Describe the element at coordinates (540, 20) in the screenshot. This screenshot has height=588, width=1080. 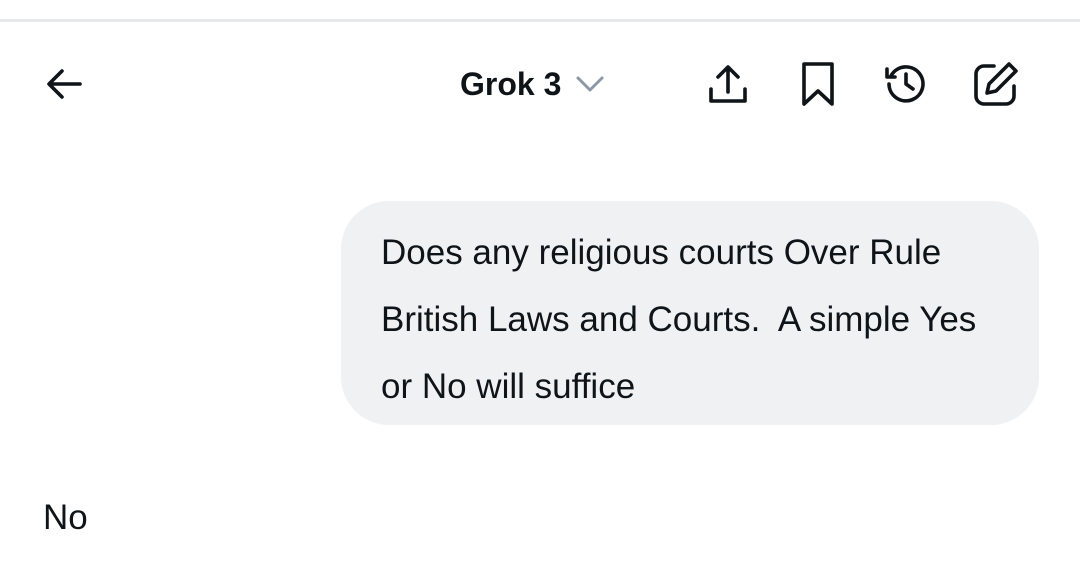
I see `top-divider` at that location.